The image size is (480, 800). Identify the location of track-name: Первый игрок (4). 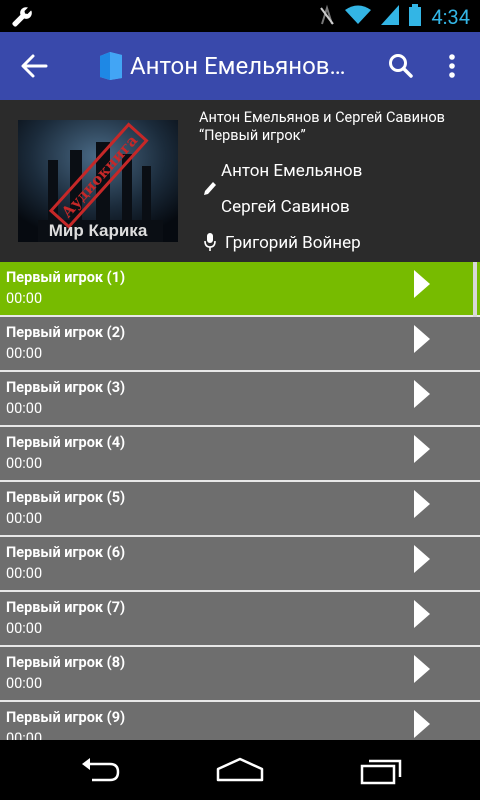
(66, 442).